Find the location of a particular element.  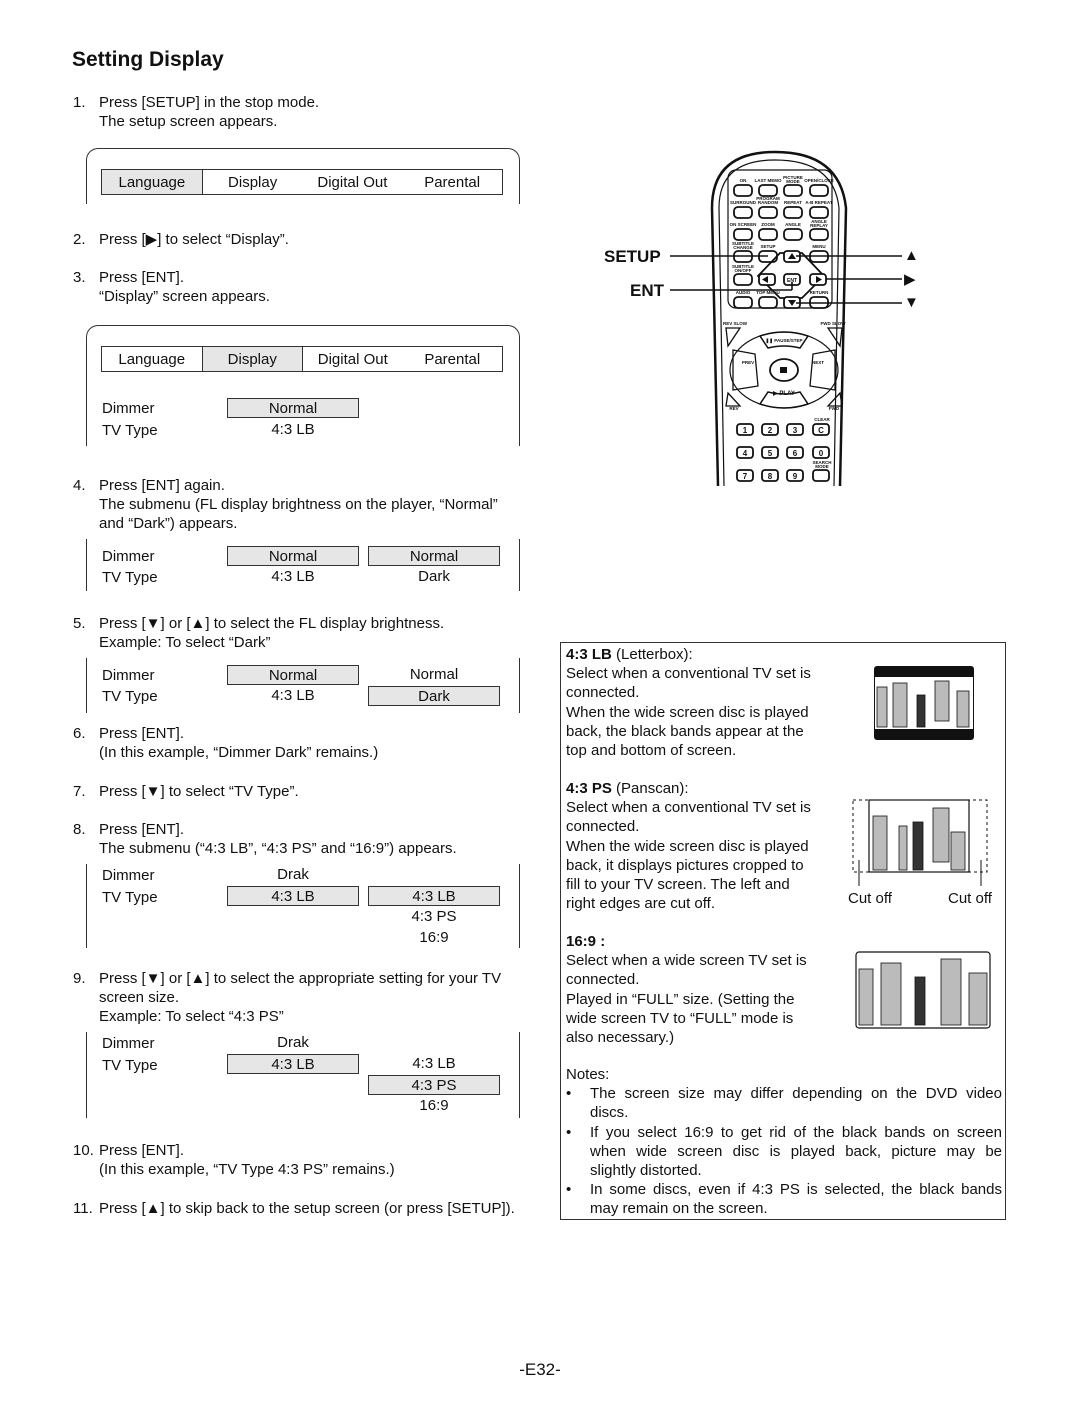

remote-label: ON SCREEN is located at coordinates (743, 224).